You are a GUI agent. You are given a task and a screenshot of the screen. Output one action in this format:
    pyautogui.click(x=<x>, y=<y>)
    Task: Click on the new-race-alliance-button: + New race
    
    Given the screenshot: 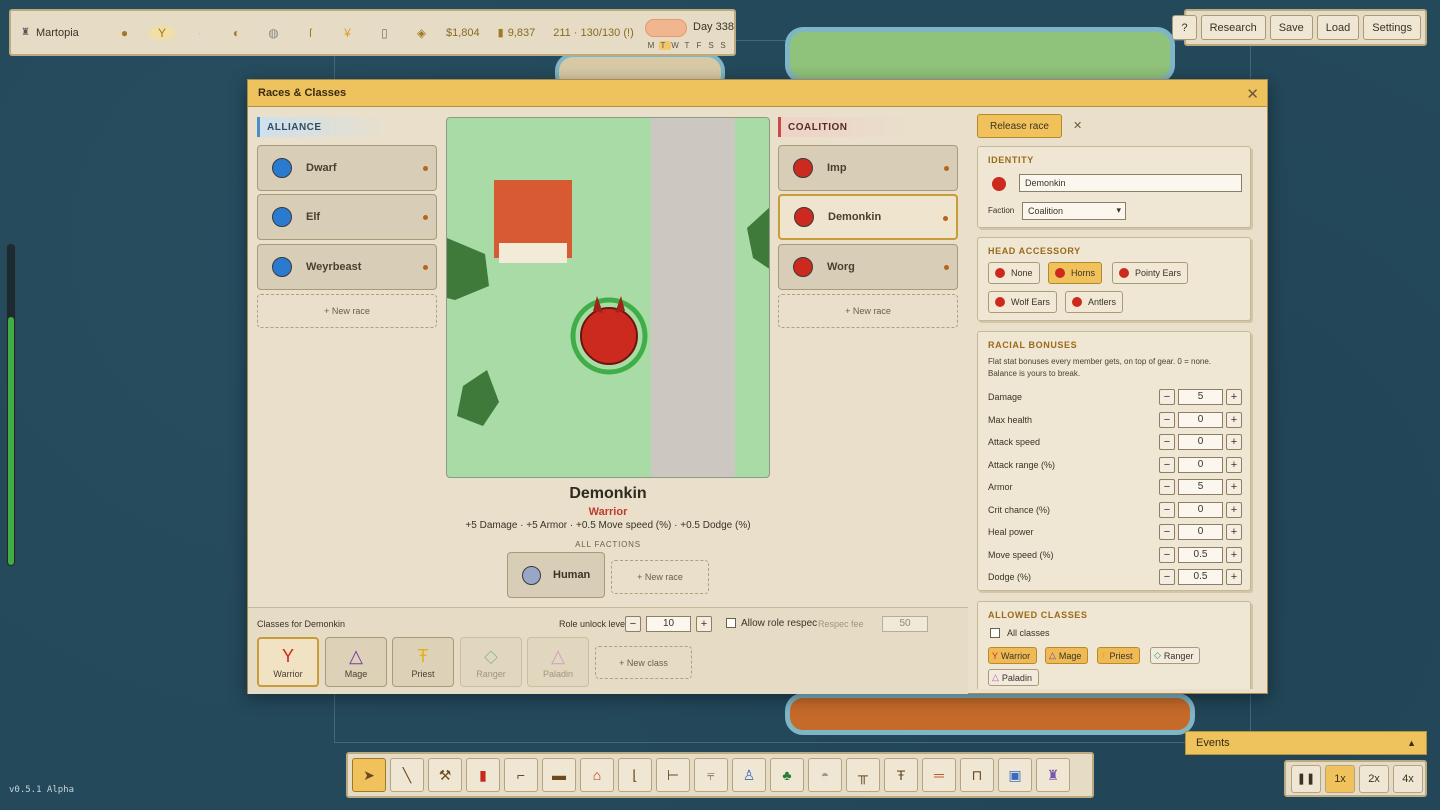 What is the action you would take?
    pyautogui.click(x=347, y=311)
    